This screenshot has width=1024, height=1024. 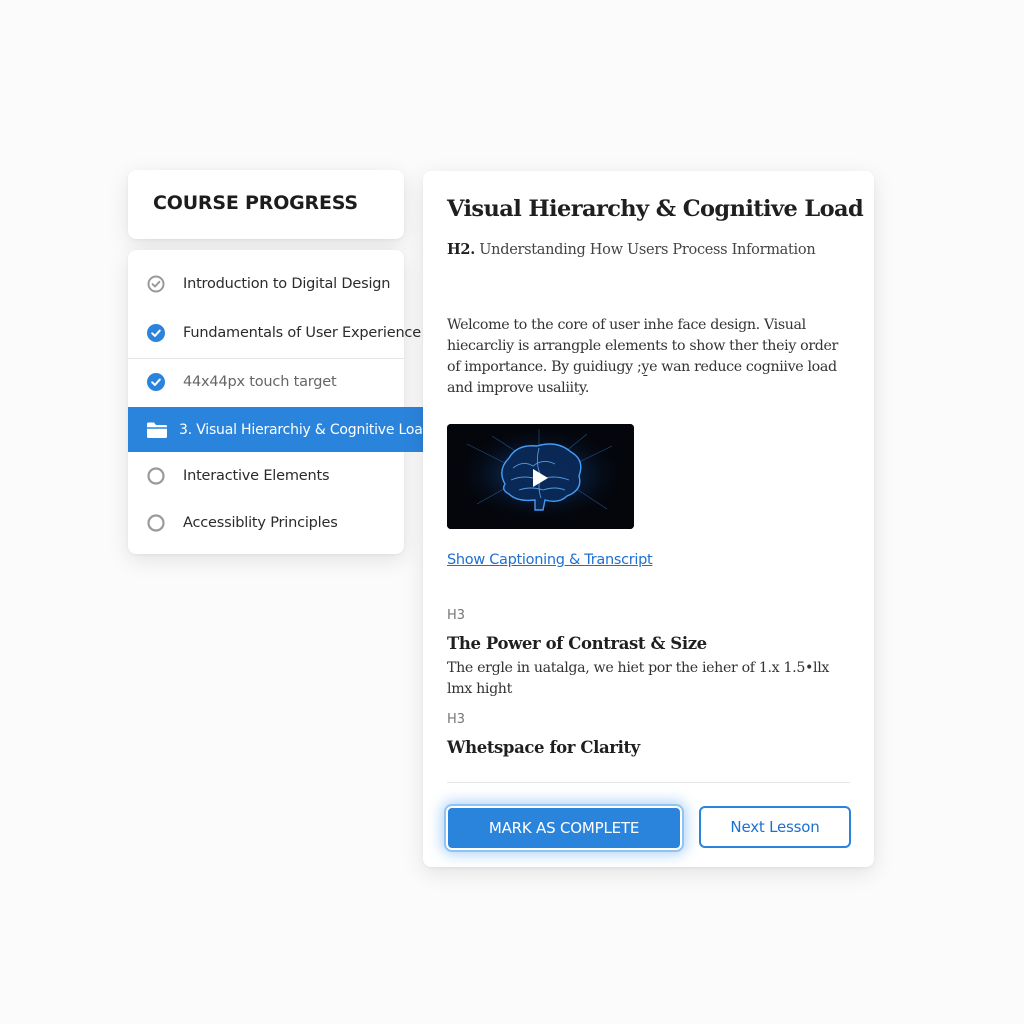 What do you see at coordinates (255, 203) in the screenshot?
I see `course-progress-title: COURSE PROGRESS` at bounding box center [255, 203].